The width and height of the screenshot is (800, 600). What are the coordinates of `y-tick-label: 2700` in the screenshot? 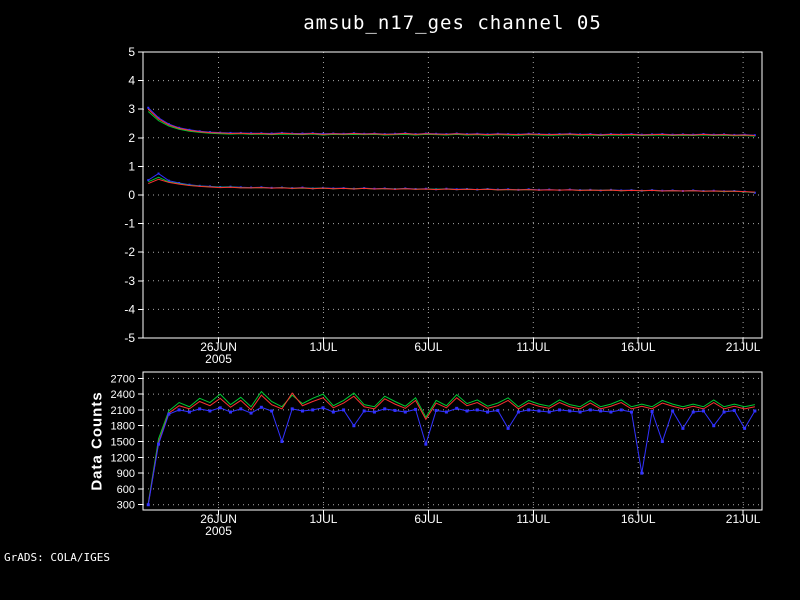 It's located at (123, 379).